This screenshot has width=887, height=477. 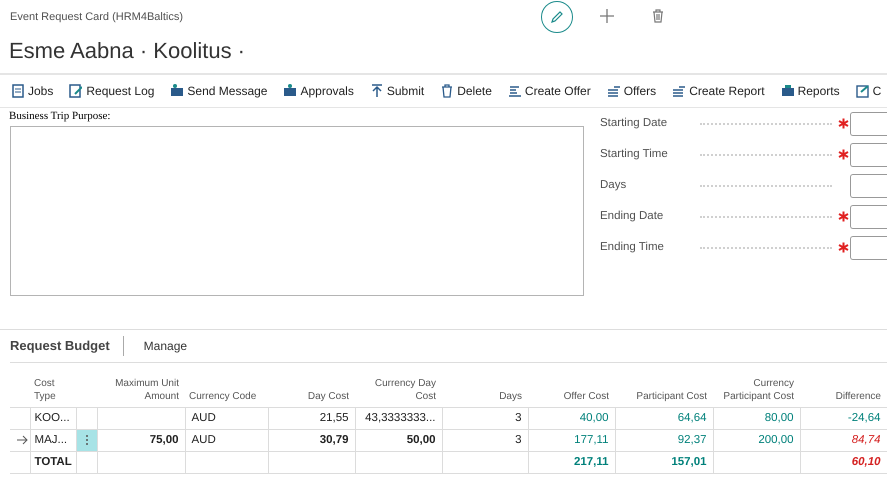 I want to click on toolbar-button: Submit, so click(x=400, y=91).